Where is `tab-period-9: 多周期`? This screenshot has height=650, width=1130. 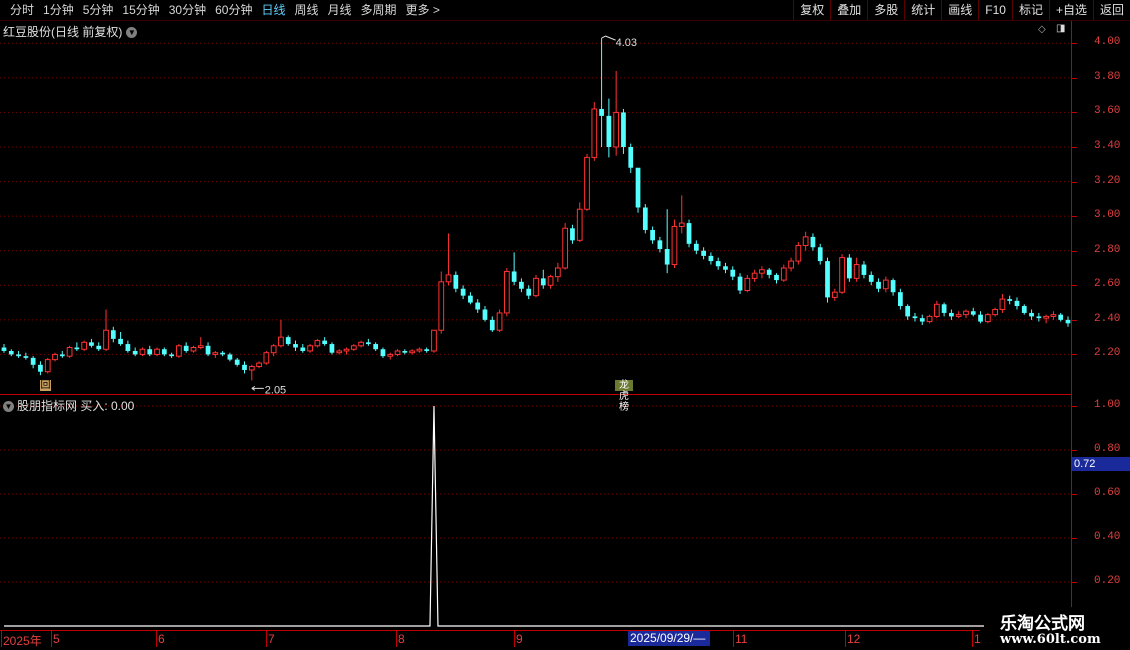
tab-period-9: 多周期 is located at coordinates (379, 10).